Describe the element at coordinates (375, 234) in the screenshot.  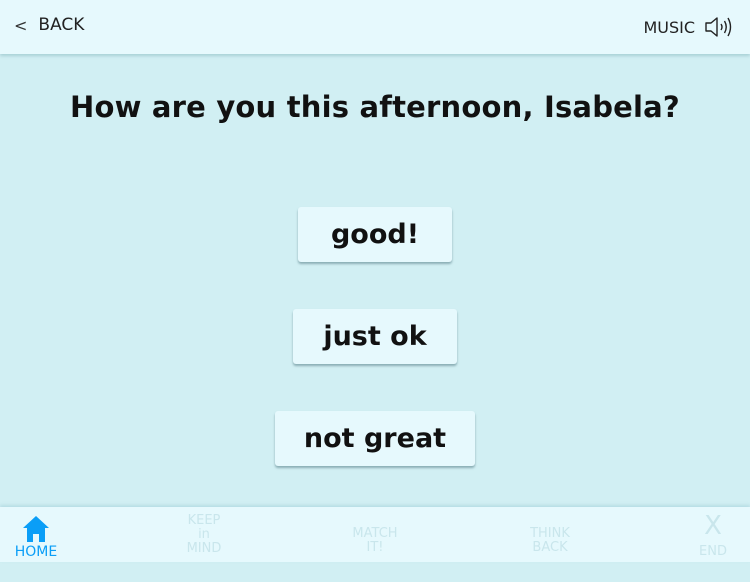
I see `answer-good-button: good!` at that location.